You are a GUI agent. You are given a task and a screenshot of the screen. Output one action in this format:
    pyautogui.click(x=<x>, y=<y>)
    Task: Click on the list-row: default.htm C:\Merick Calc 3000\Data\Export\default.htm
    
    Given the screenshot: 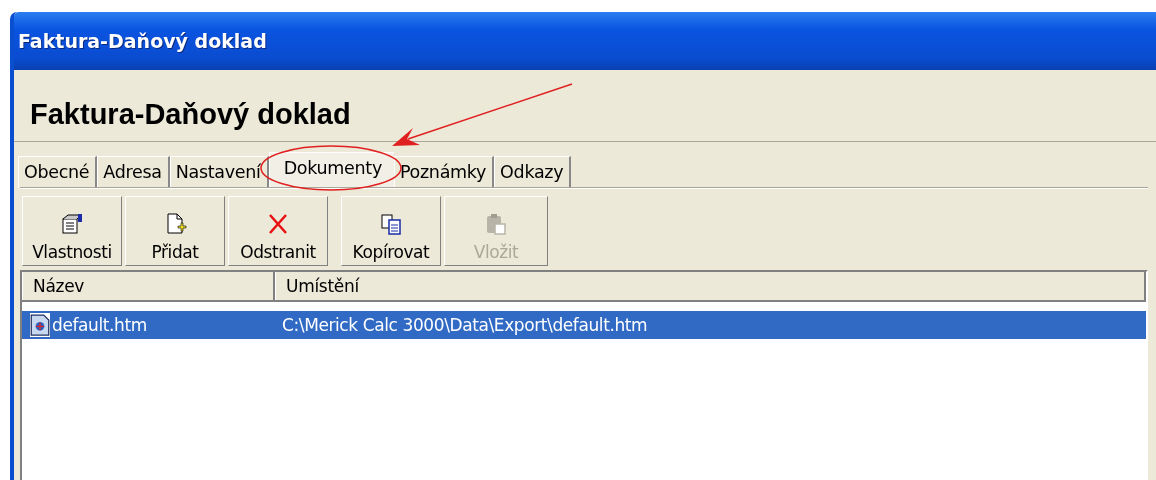 What is the action you would take?
    pyautogui.click(x=584, y=325)
    